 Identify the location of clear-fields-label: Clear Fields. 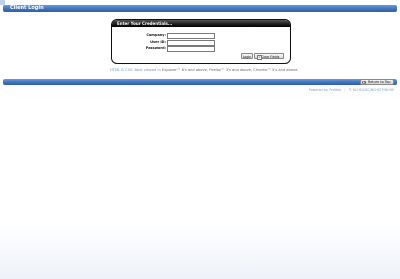
(270, 57).